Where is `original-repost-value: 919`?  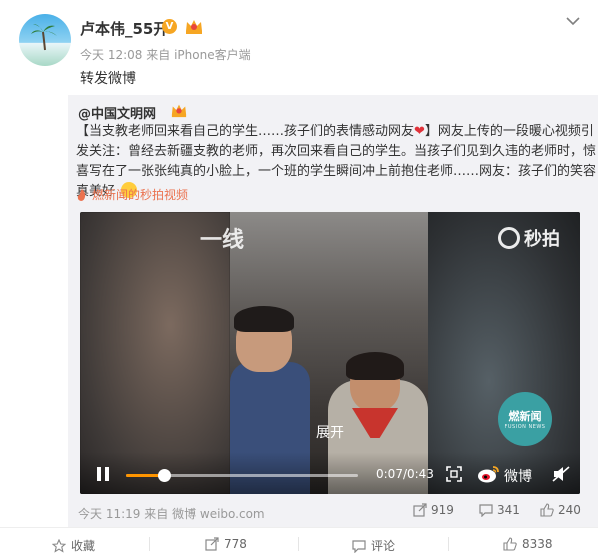 original-repost-value: 919 is located at coordinates (442, 510).